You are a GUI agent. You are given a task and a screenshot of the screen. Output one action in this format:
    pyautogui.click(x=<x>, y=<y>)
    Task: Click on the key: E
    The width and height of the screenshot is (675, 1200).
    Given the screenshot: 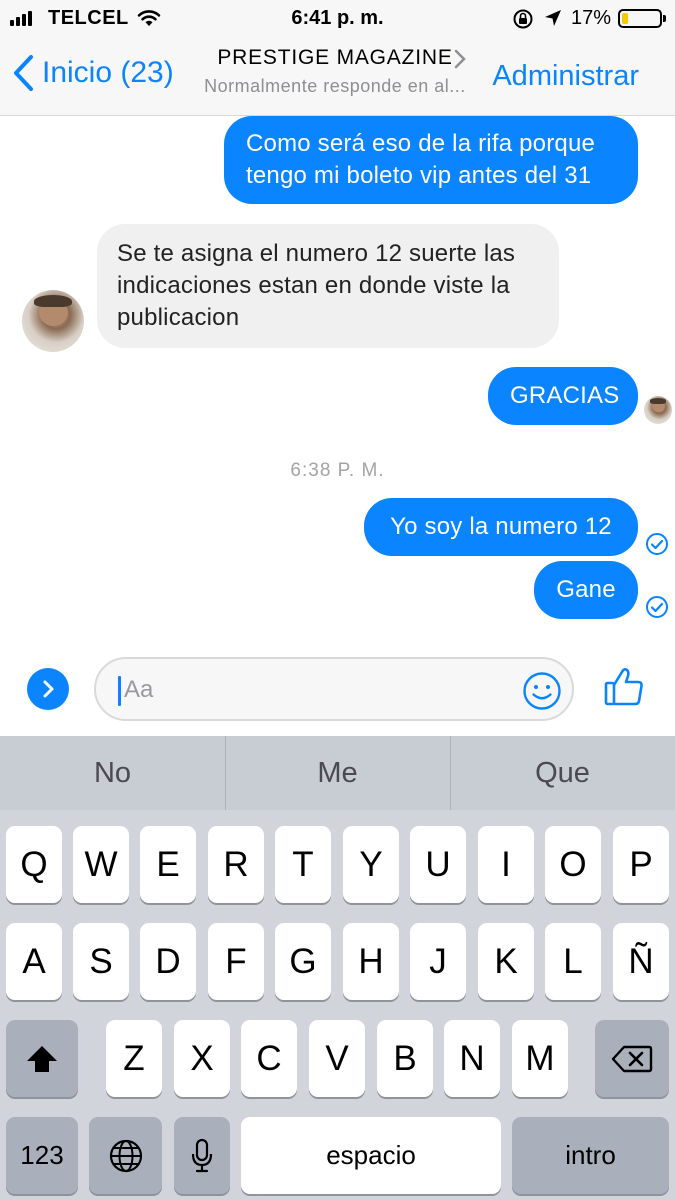 What is the action you would take?
    pyautogui.click(x=168, y=864)
    